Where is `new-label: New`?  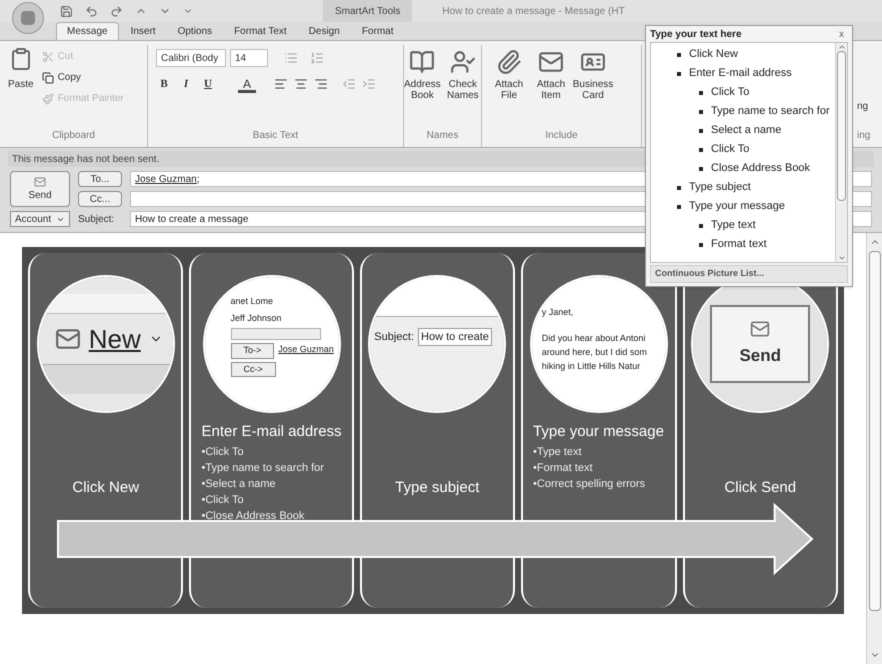 new-label: New is located at coordinates (114, 339).